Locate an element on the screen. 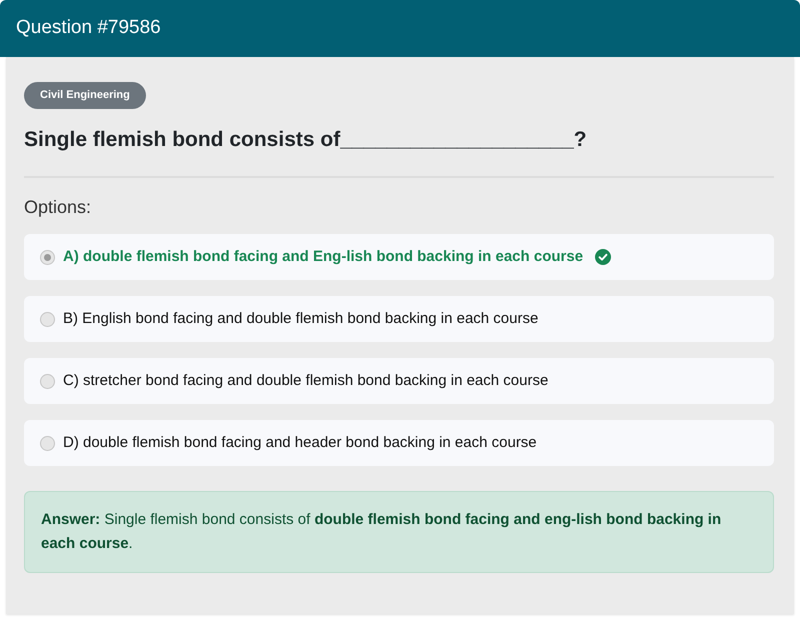 This screenshot has width=800, height=644. answer-option: B) English bond facing and double flemish bond backing in each course is located at coordinates (399, 319).